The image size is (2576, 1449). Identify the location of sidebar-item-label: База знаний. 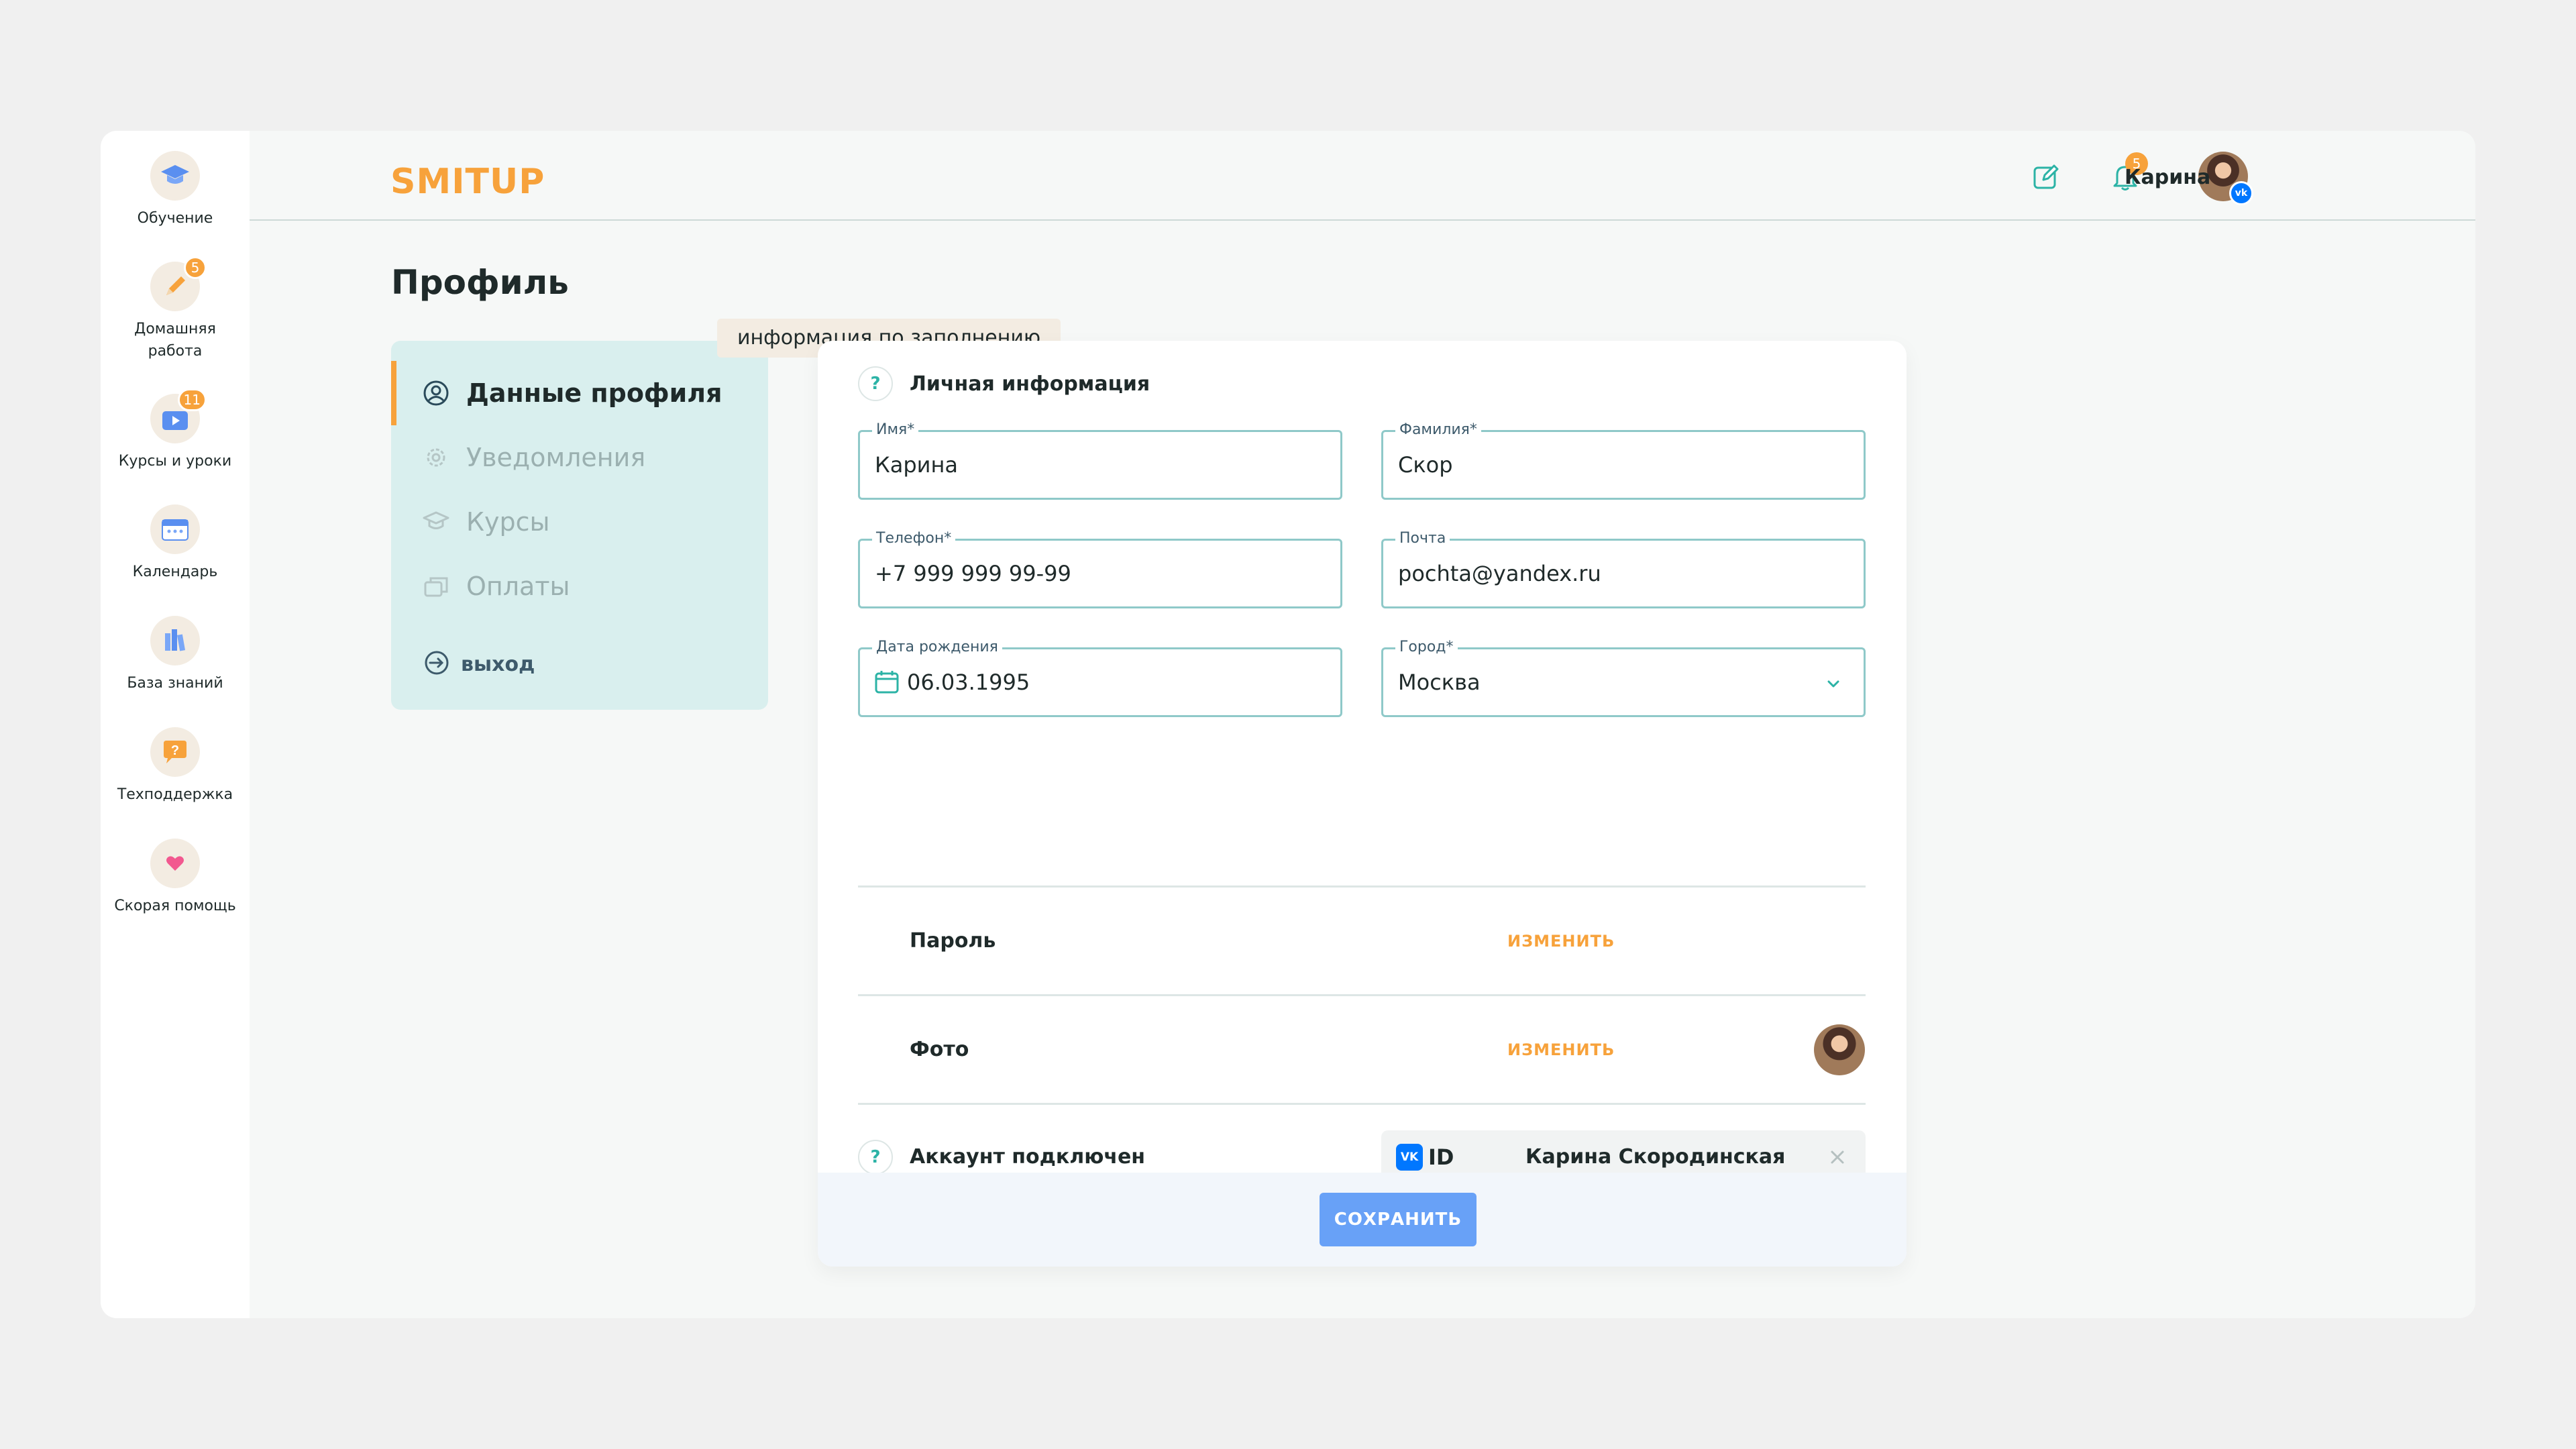
(175, 683).